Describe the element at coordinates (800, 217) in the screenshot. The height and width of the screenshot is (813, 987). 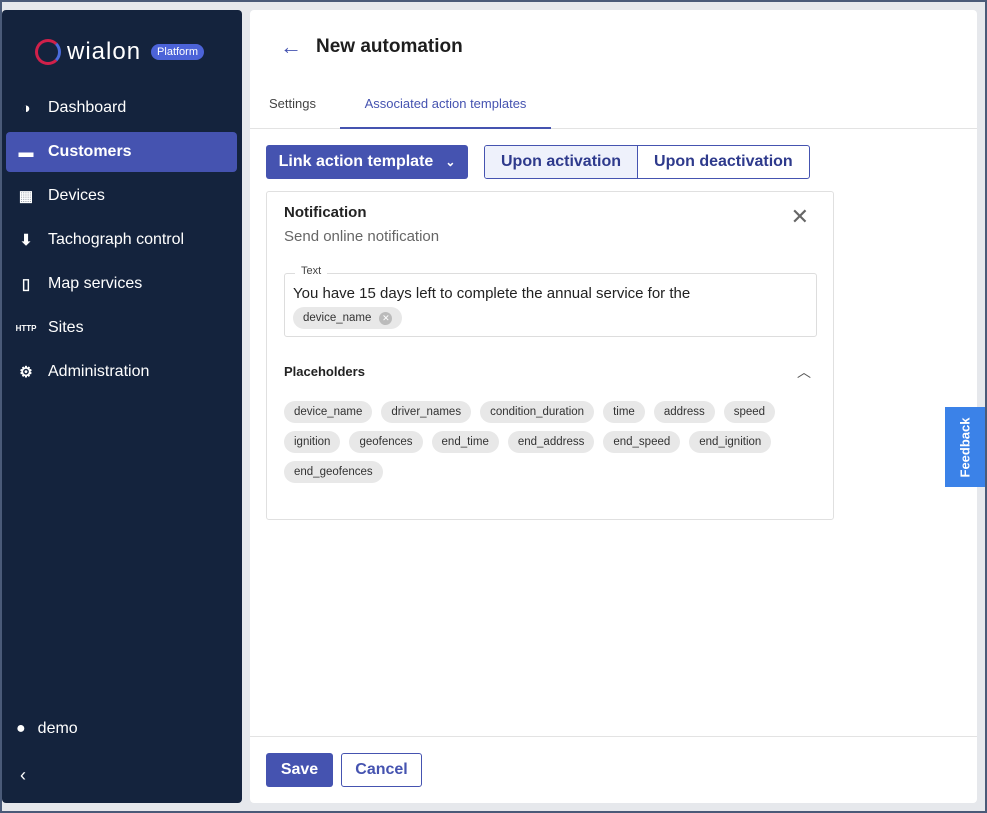
I see `close-icon: ✕` at that location.